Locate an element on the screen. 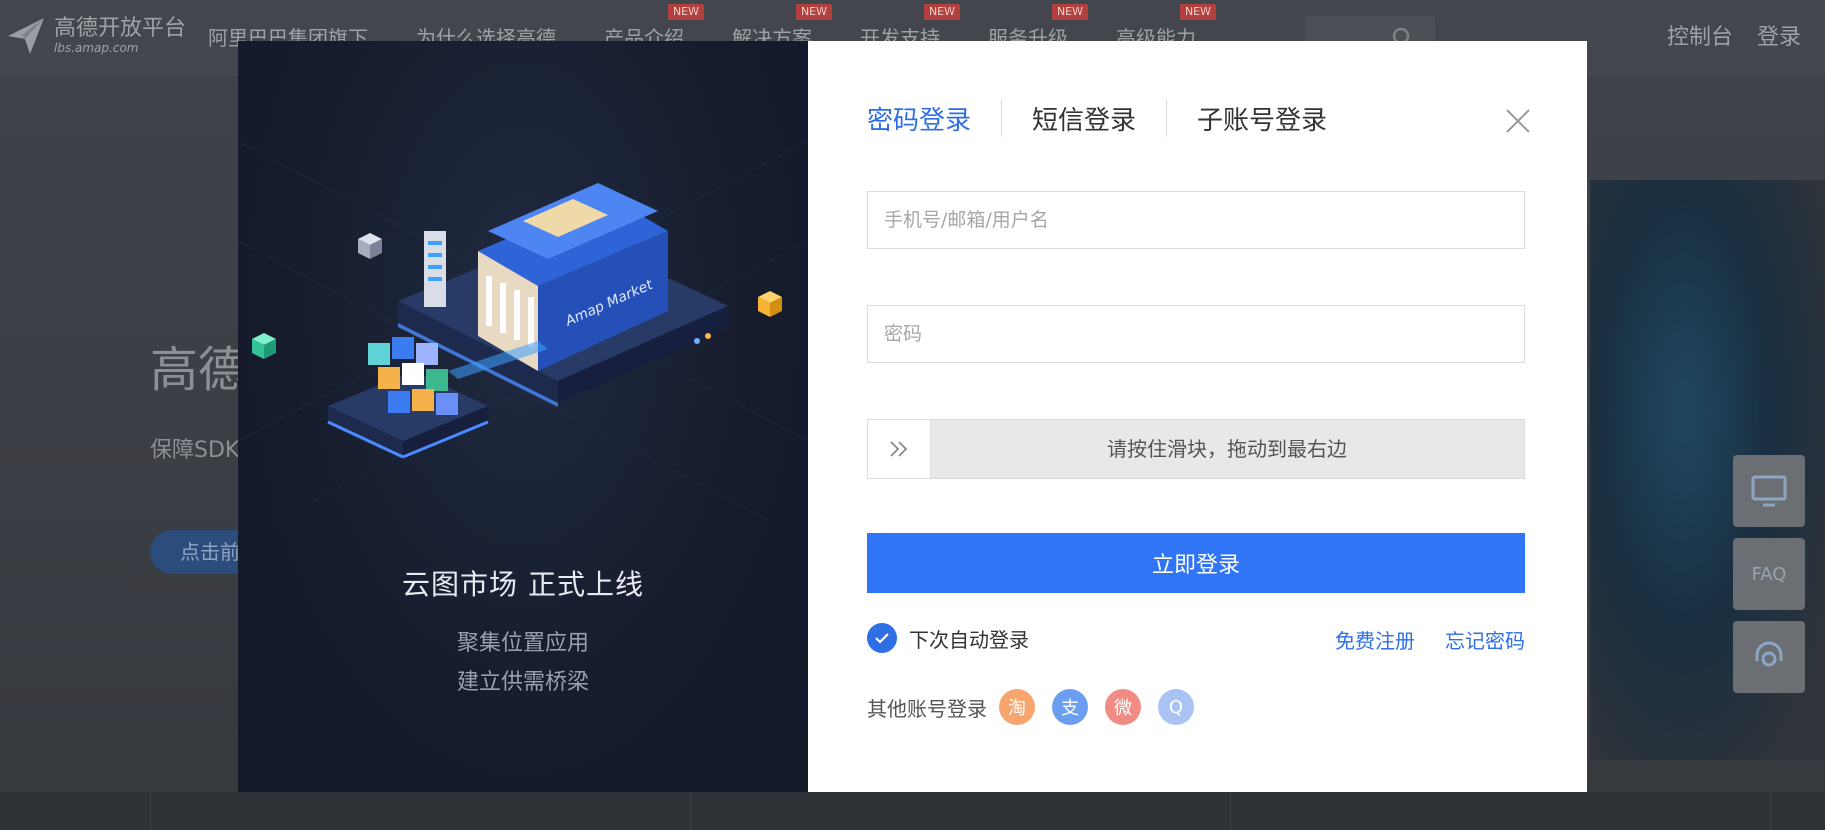 Image resolution: width=1825 pixels, height=830 pixels. close-icon is located at coordinates (1518, 121).